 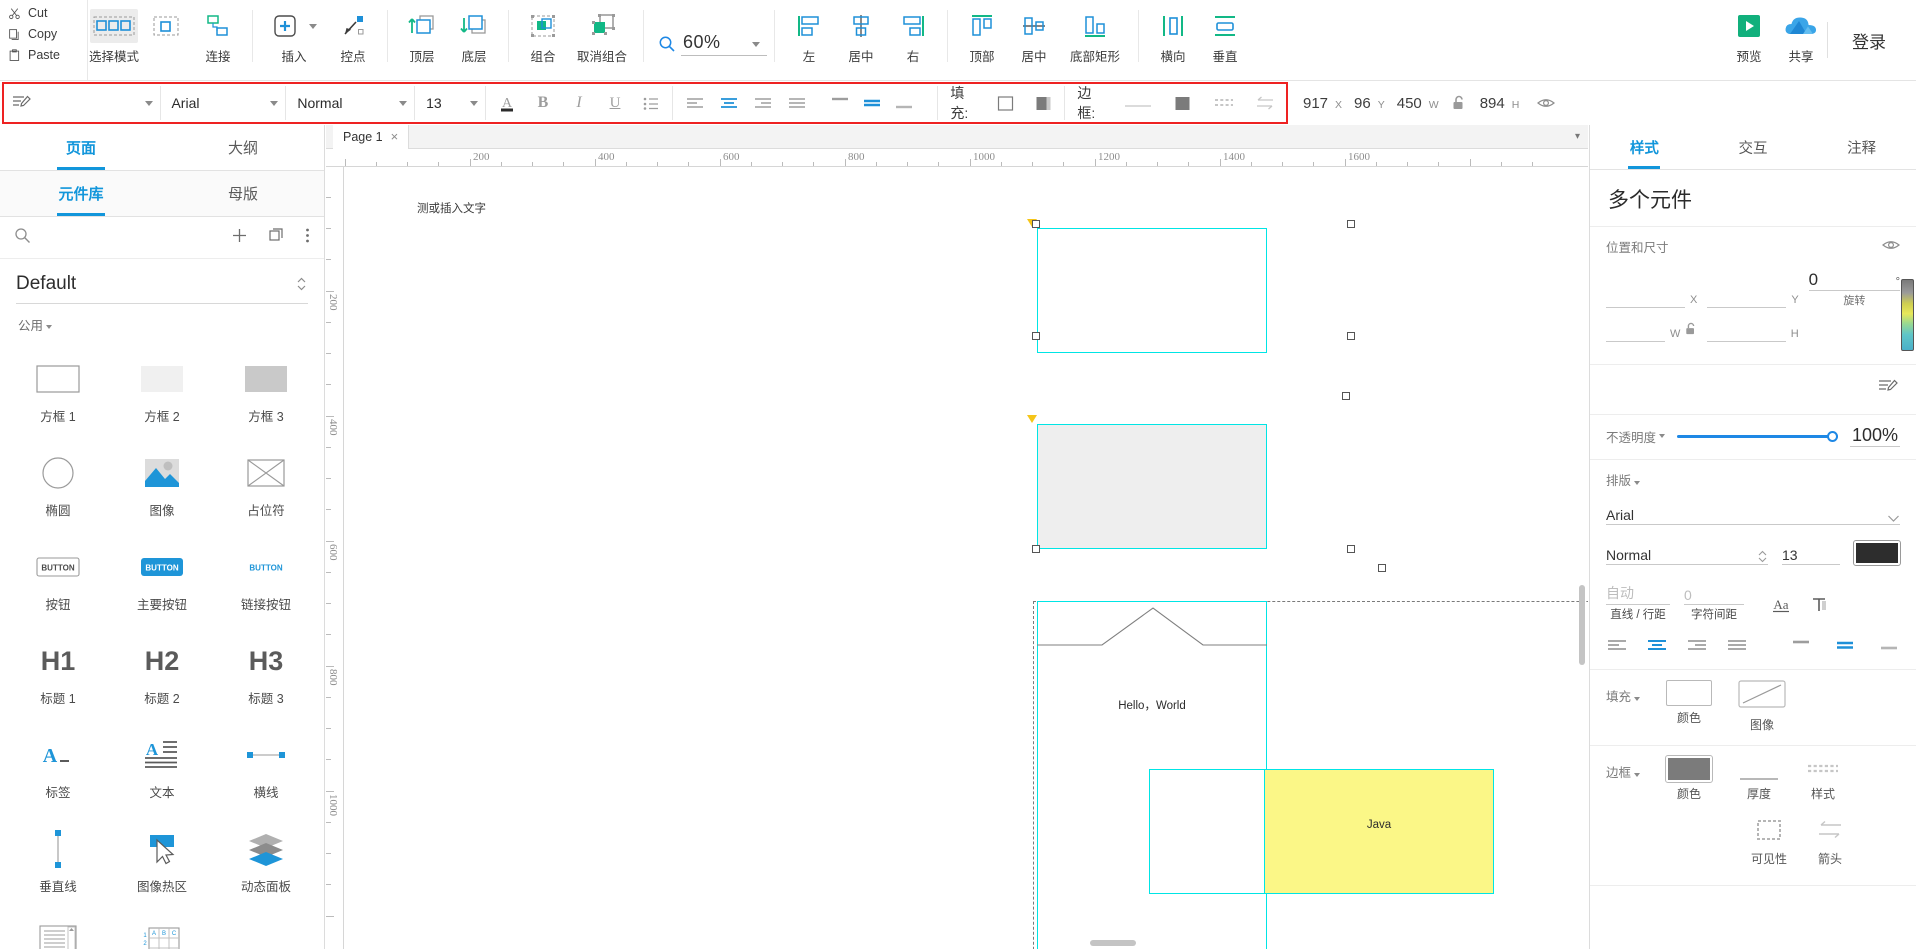 I want to click on widget-link-button: BUTTON 链接按钮, so click(x=266, y=579).